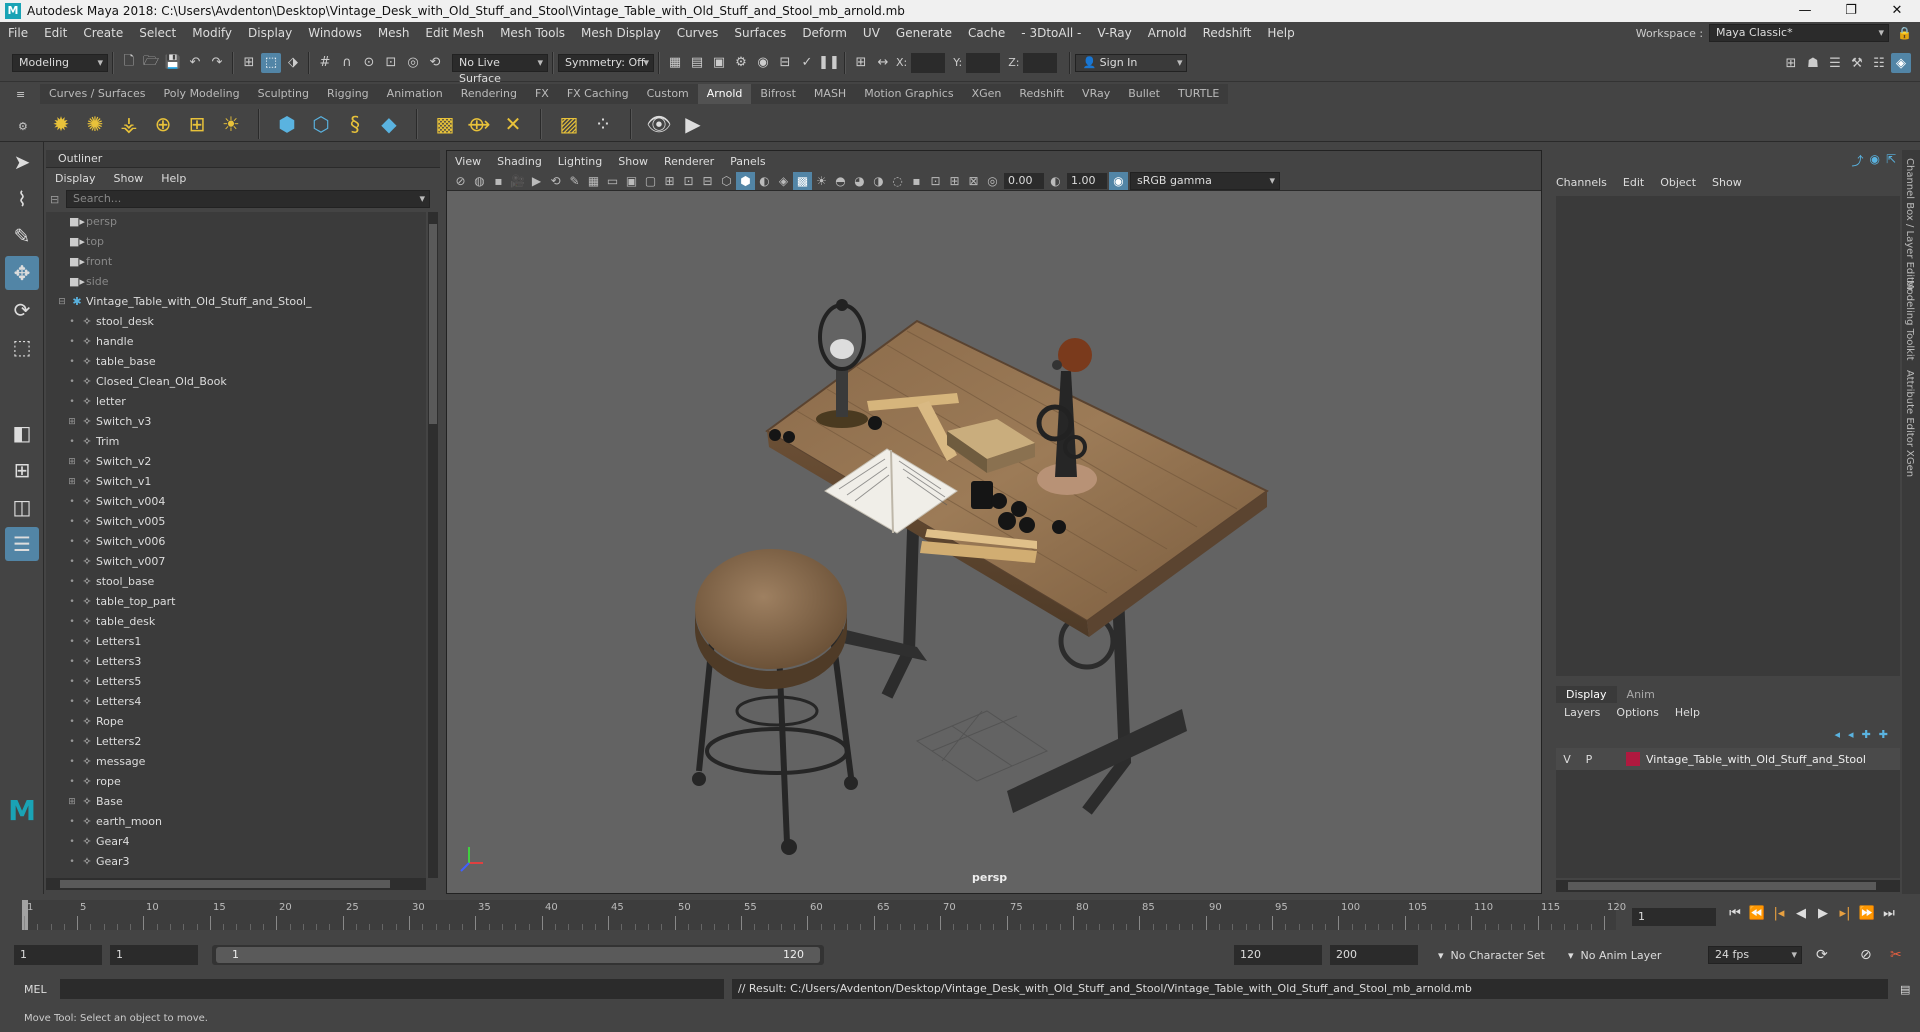 The image size is (1920, 1032). Describe the element at coordinates (1051, 33) in the screenshot. I see `menu-3dtoall: - 3DtoAll -` at that location.